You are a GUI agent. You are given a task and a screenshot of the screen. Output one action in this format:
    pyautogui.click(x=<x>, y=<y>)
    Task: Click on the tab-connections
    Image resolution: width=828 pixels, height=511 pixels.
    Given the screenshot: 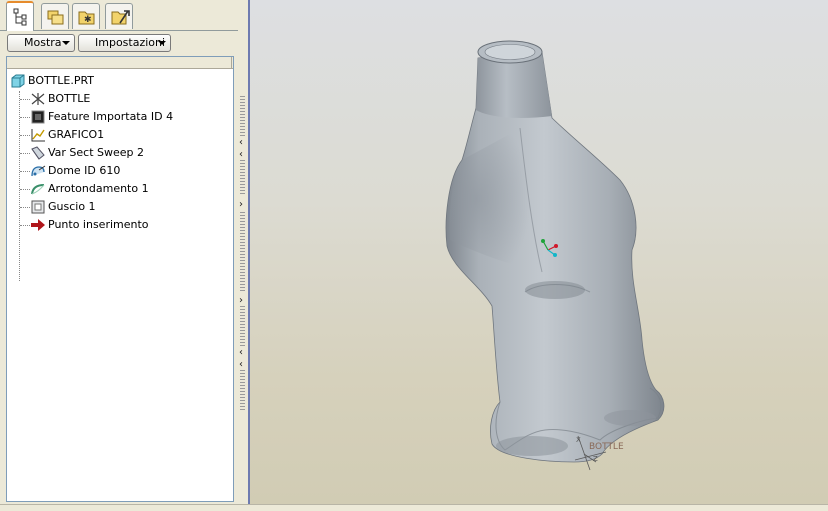 What is the action you would take?
    pyautogui.click(x=119, y=16)
    